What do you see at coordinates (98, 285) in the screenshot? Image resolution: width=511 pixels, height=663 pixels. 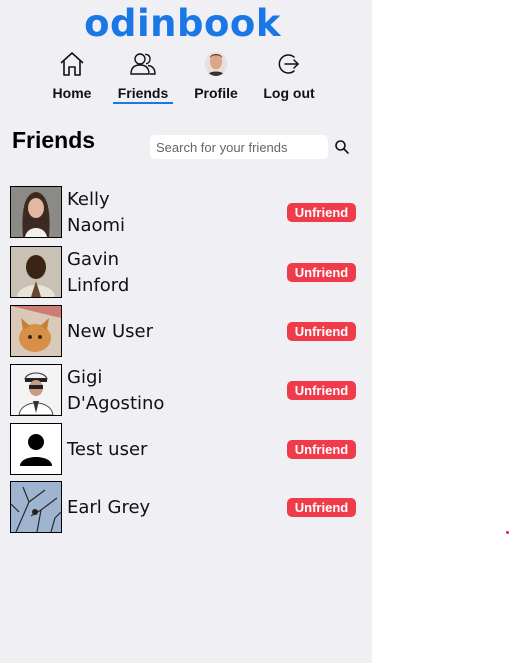 I see `friend-name-last: Linford` at bounding box center [98, 285].